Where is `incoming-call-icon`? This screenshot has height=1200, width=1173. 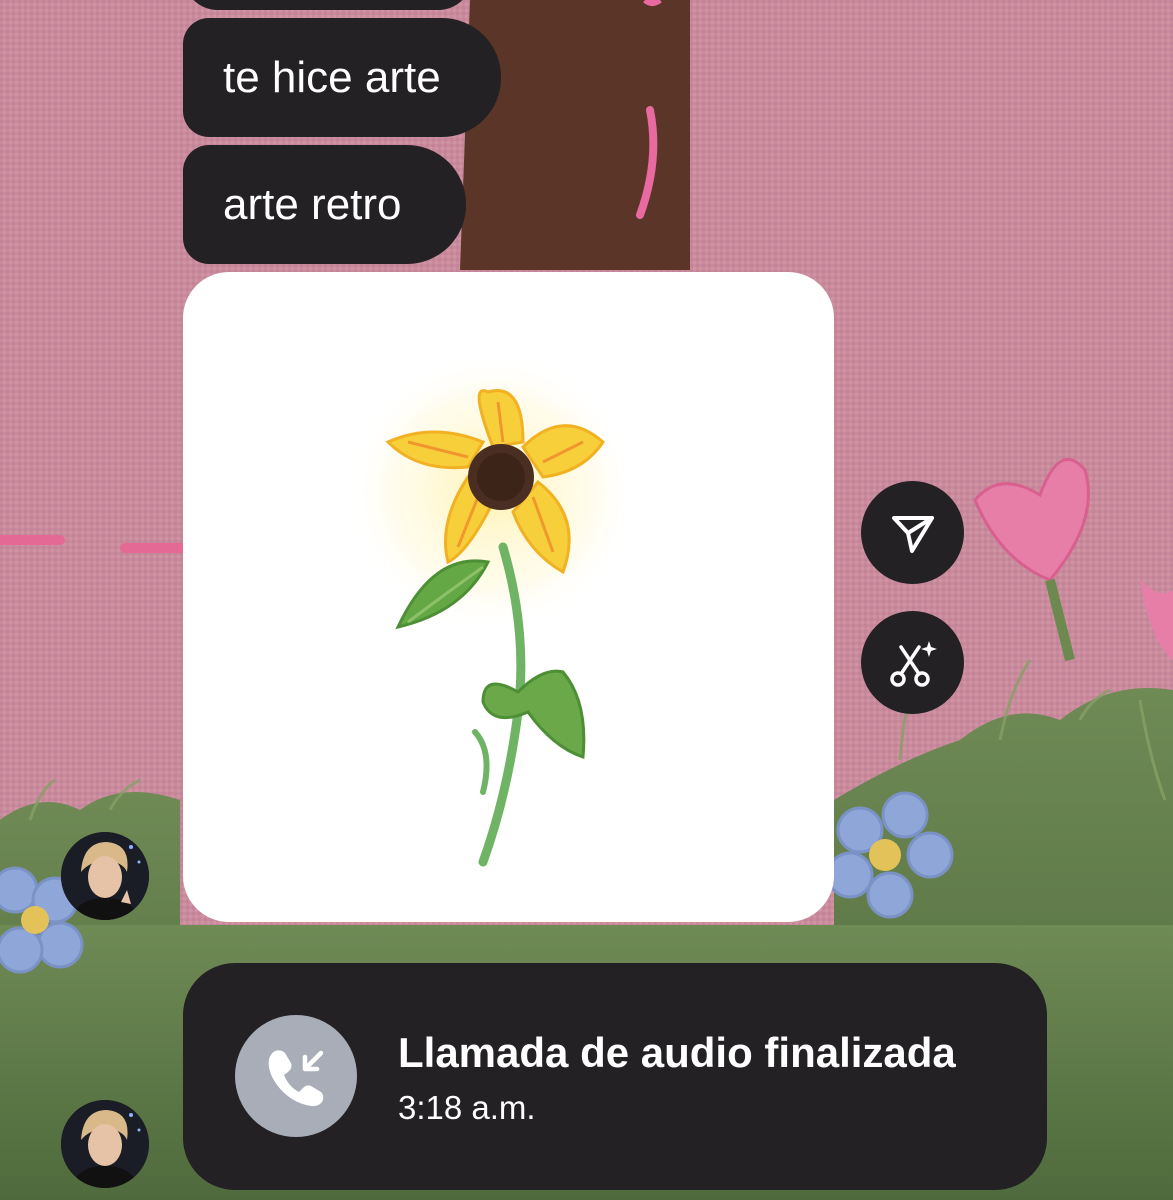
incoming-call-icon is located at coordinates (296, 1078).